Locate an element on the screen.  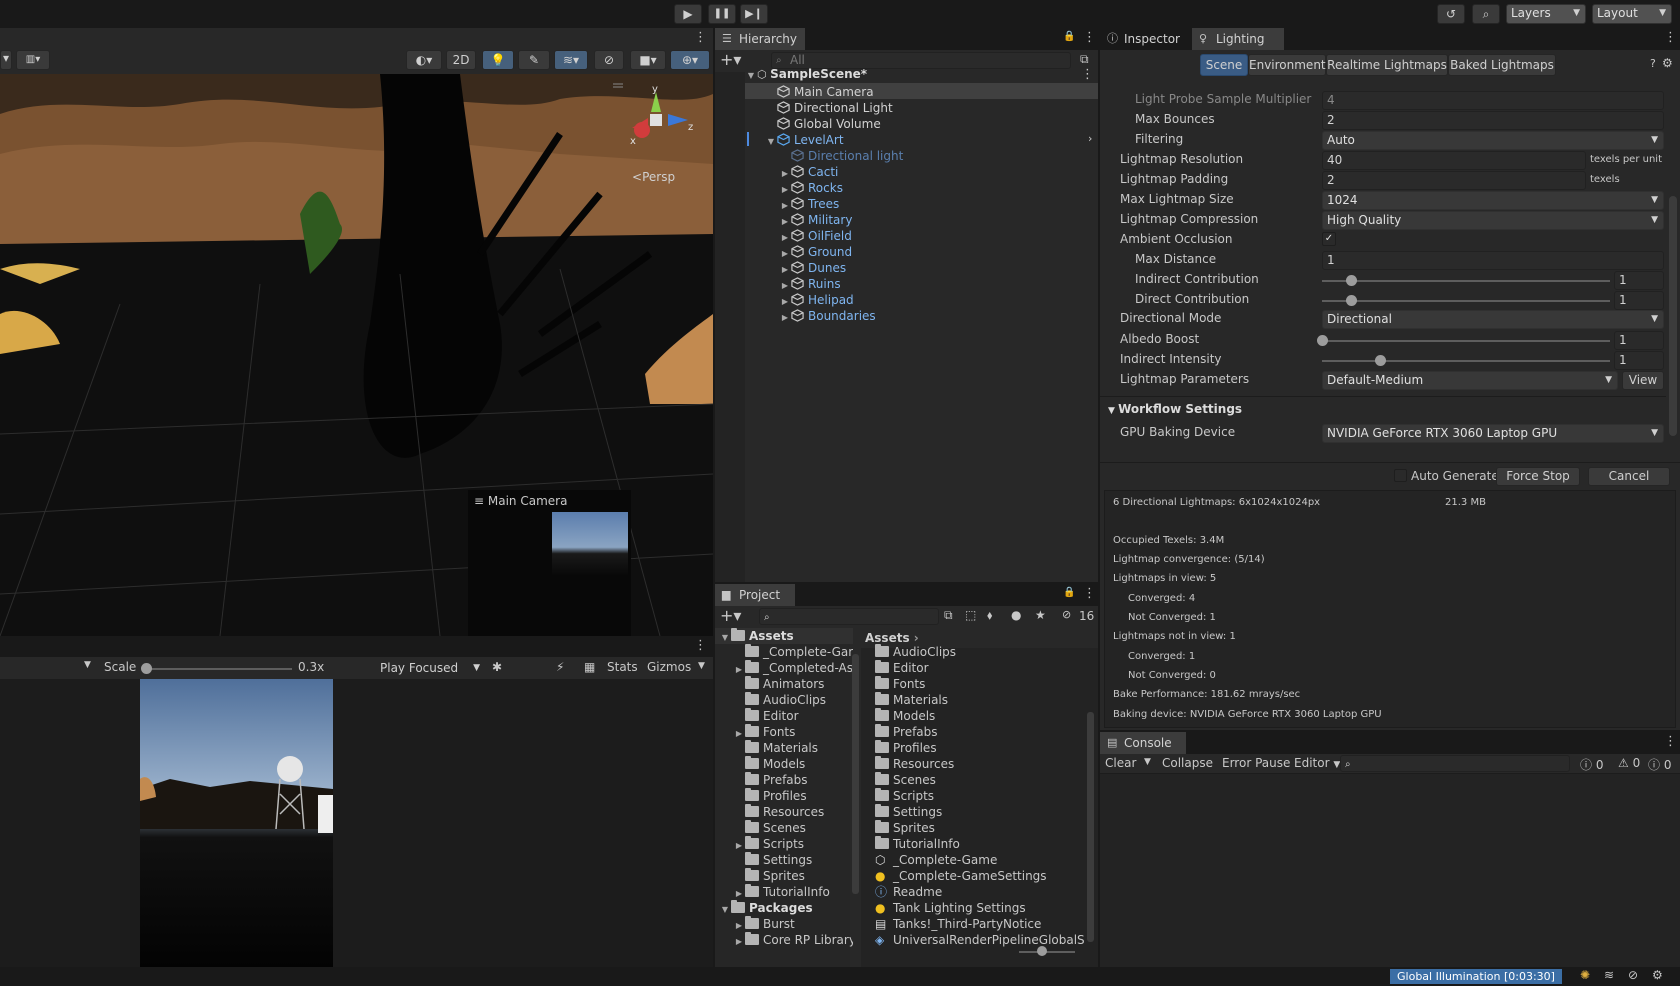
hierarchy-item: ▶ Military is located at coordinates (799, 220).